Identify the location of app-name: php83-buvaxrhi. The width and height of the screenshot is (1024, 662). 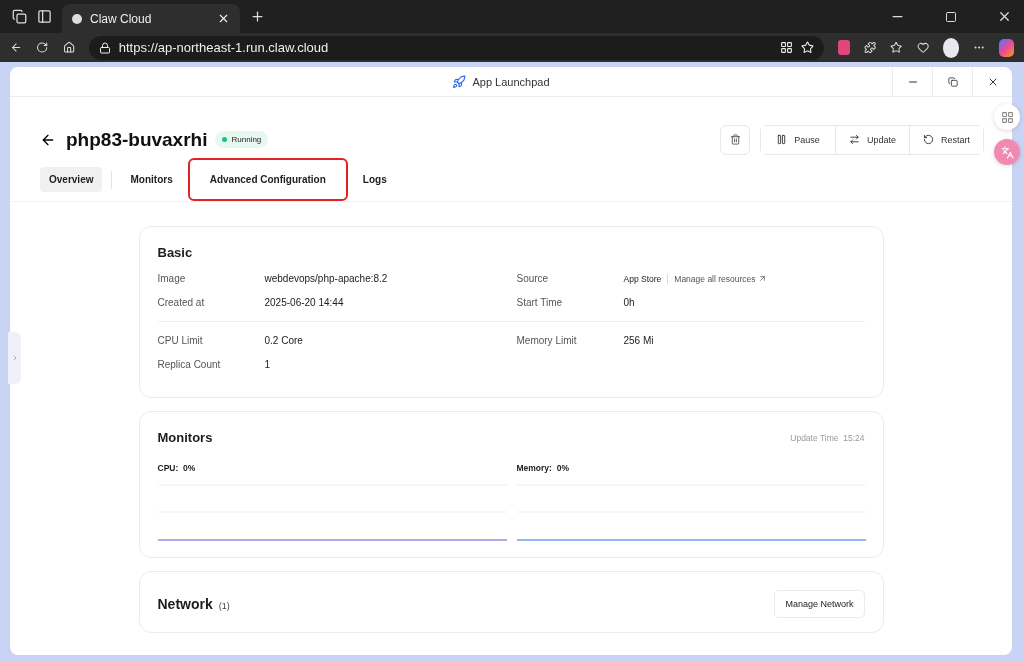
(137, 139).